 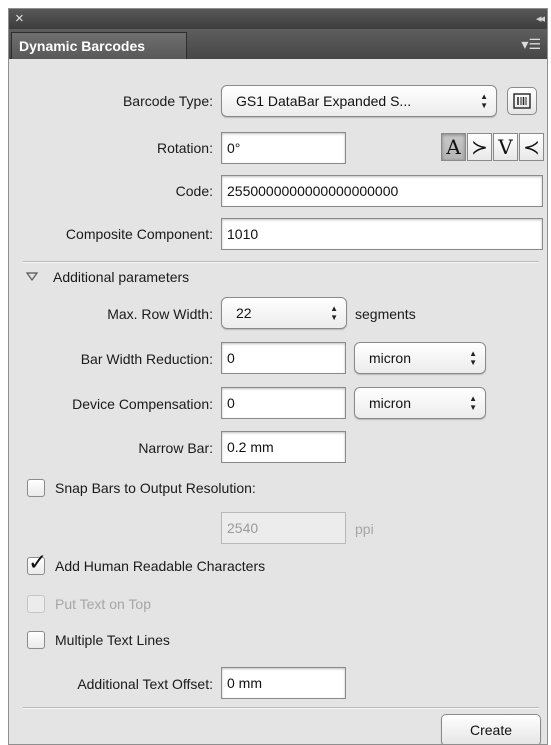 I want to click on multiple-text-lines-checkbox, so click(x=36, y=640).